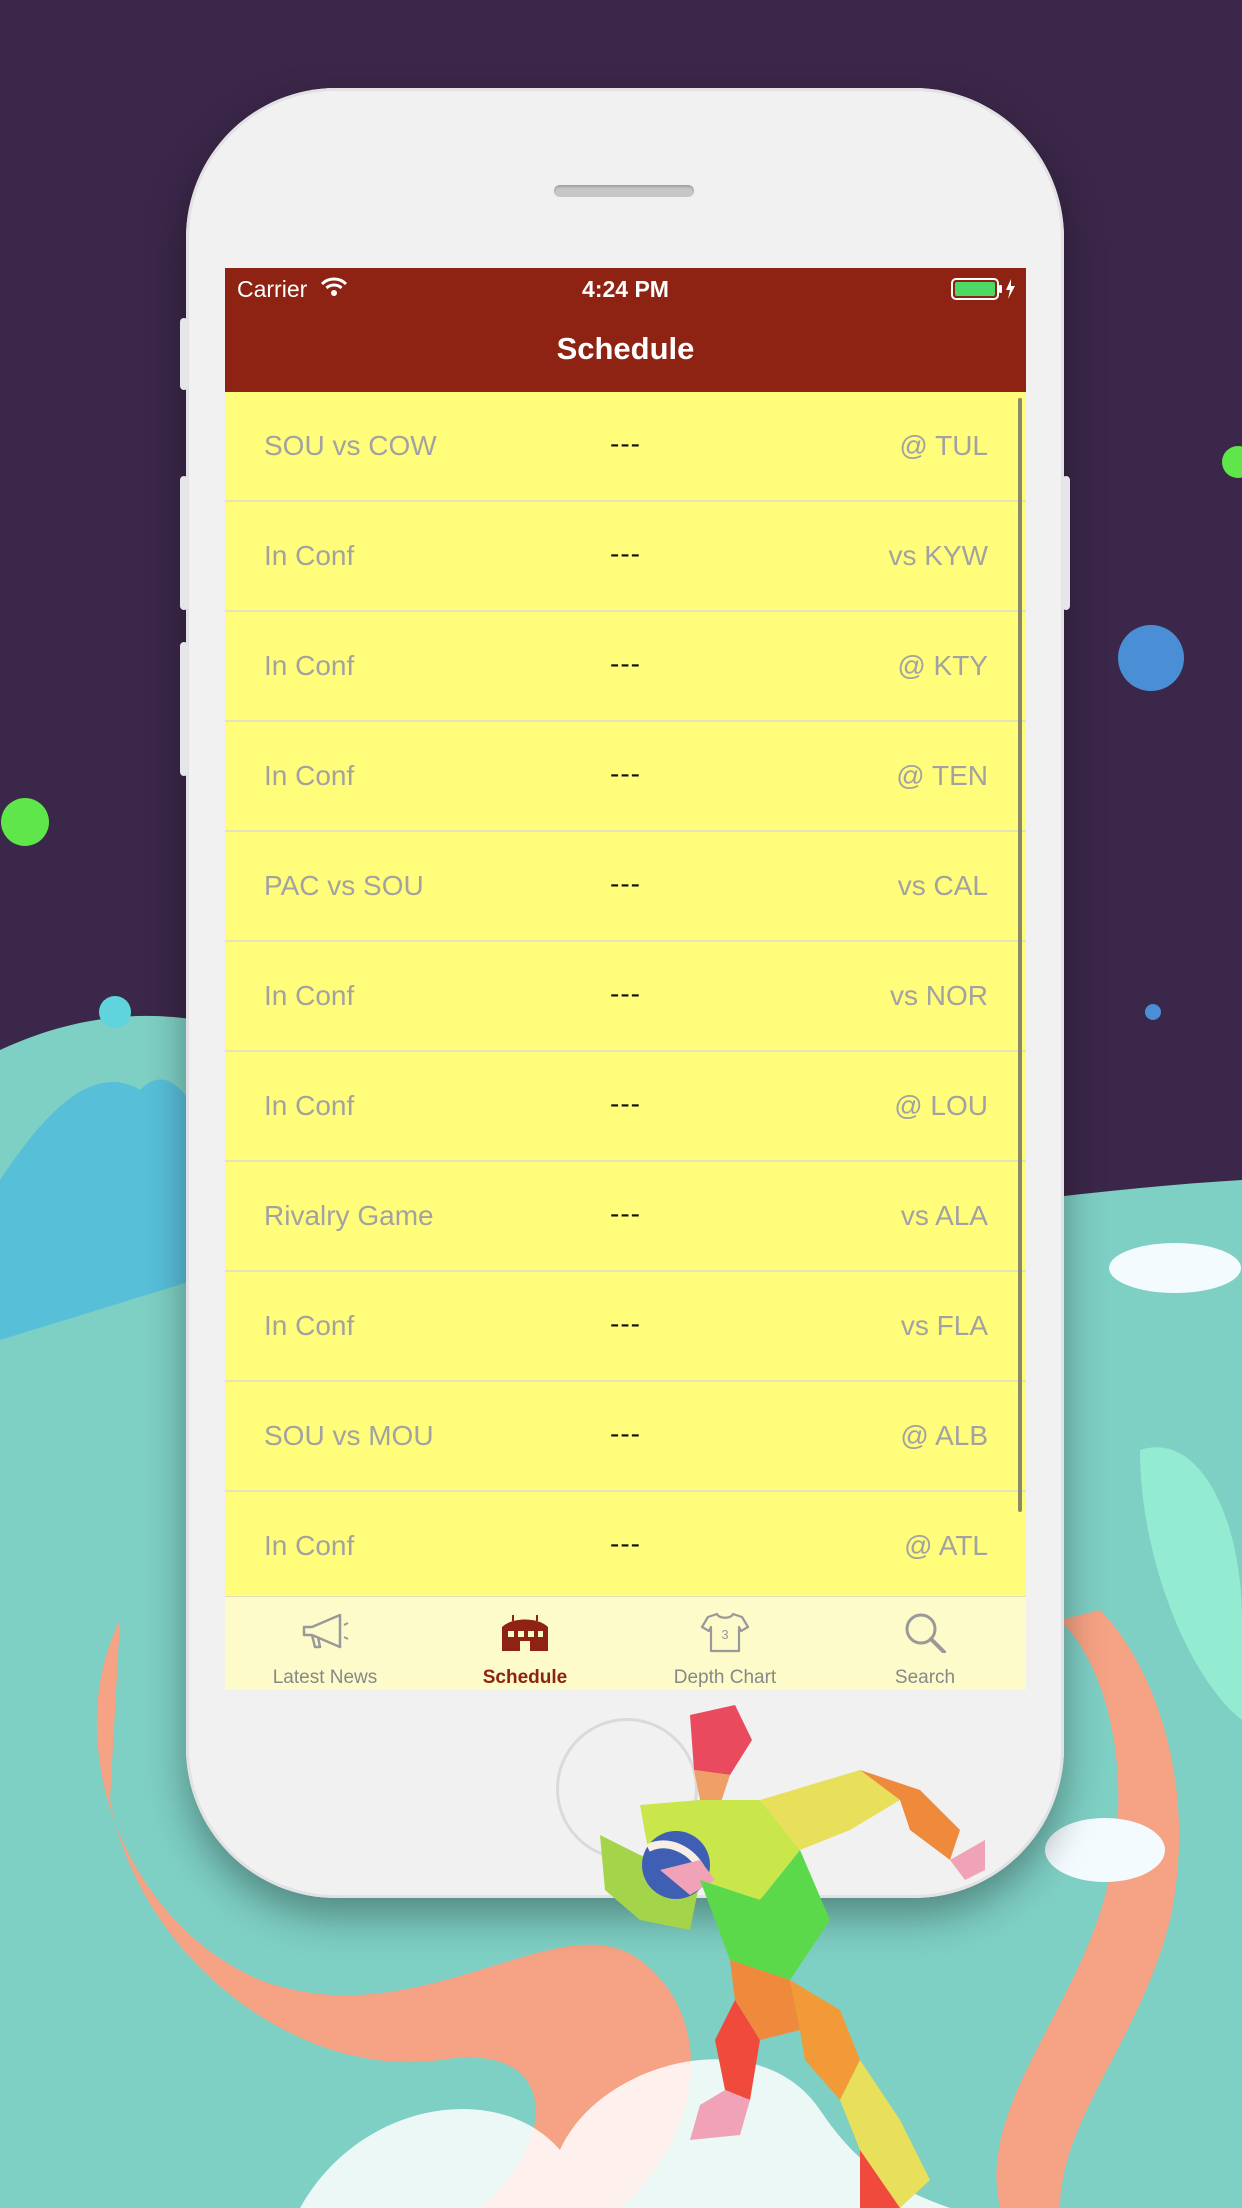 Image resolution: width=1242 pixels, height=2208 pixels. Describe the element at coordinates (942, 665) in the screenshot. I see `game-opponent: @ KTY` at that location.